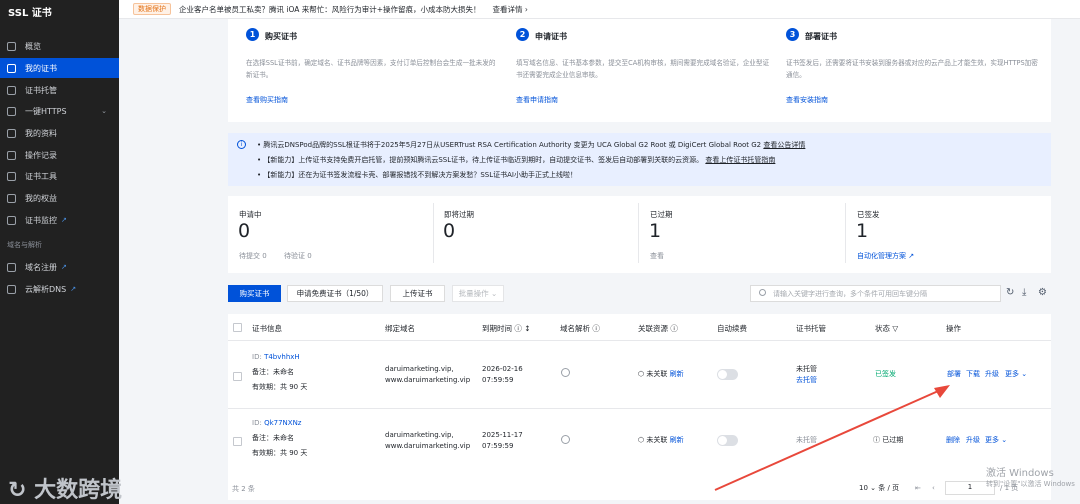 This screenshot has width=1080, height=504. What do you see at coordinates (1030, 484) in the screenshot?
I see `windows-activation-sub: 转到"设置"以激活 Windows` at bounding box center [1030, 484].